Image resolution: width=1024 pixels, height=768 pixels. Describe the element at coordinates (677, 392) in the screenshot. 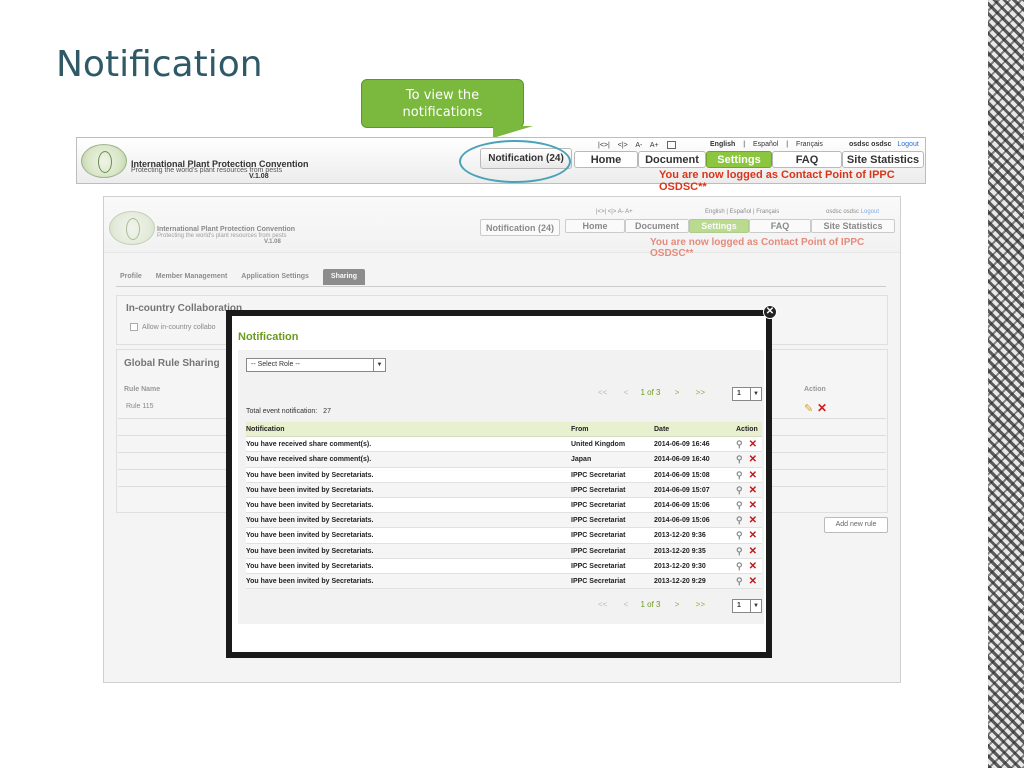

I see `pager-next: >` at that location.